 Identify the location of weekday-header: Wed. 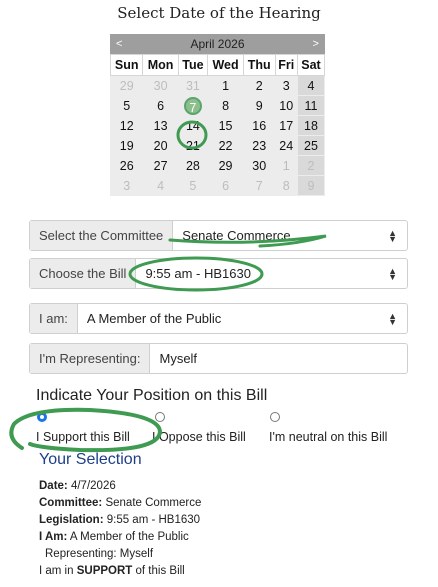
(225, 65).